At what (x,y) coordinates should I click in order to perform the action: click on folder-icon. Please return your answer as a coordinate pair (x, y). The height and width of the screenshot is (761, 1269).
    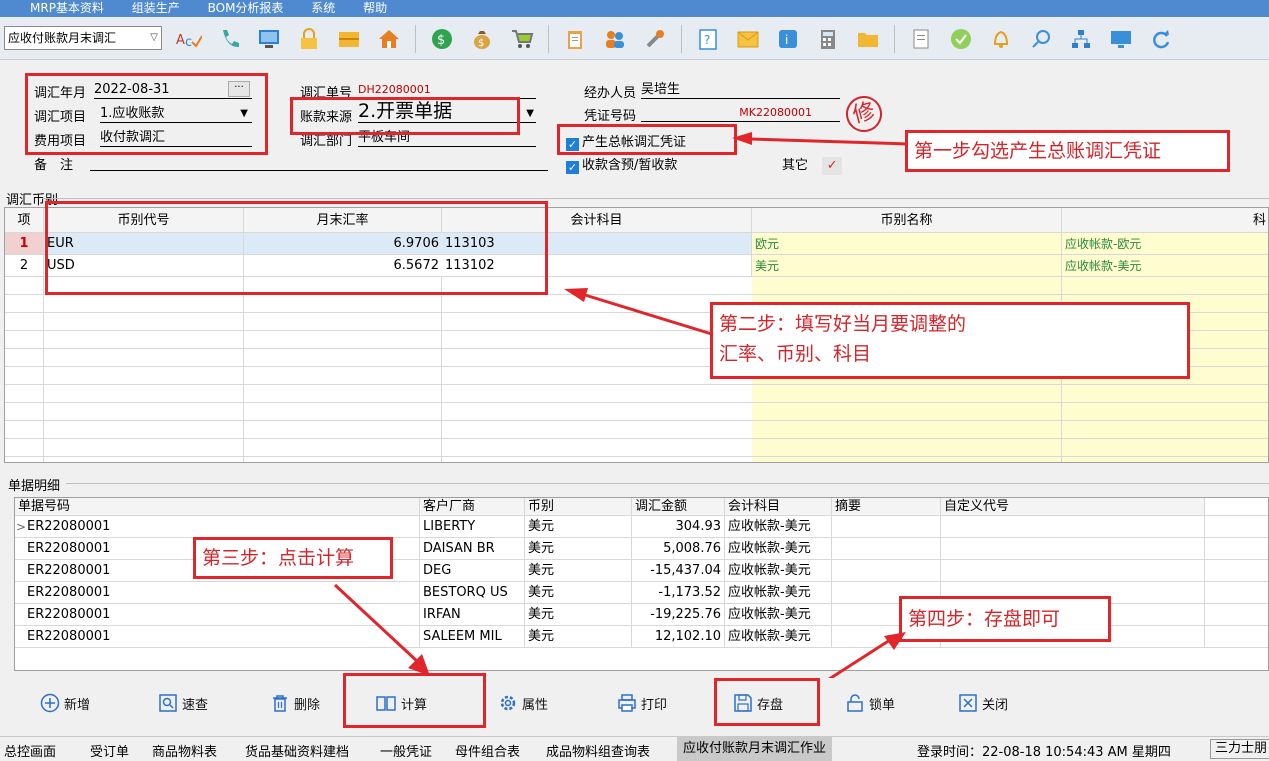
    Looking at the image, I should click on (868, 39).